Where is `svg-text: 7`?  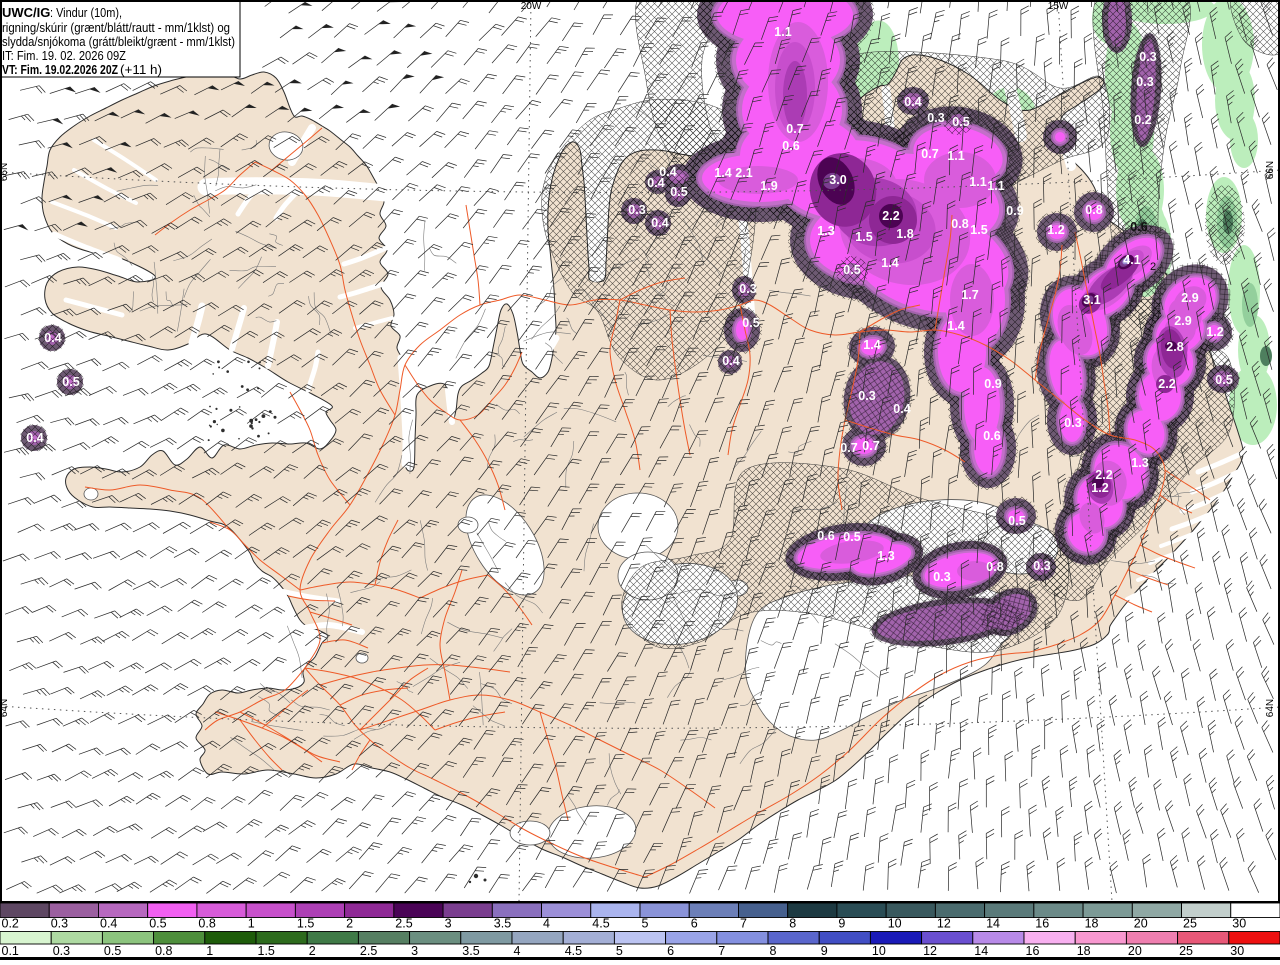 svg-text: 7 is located at coordinates (721, 951).